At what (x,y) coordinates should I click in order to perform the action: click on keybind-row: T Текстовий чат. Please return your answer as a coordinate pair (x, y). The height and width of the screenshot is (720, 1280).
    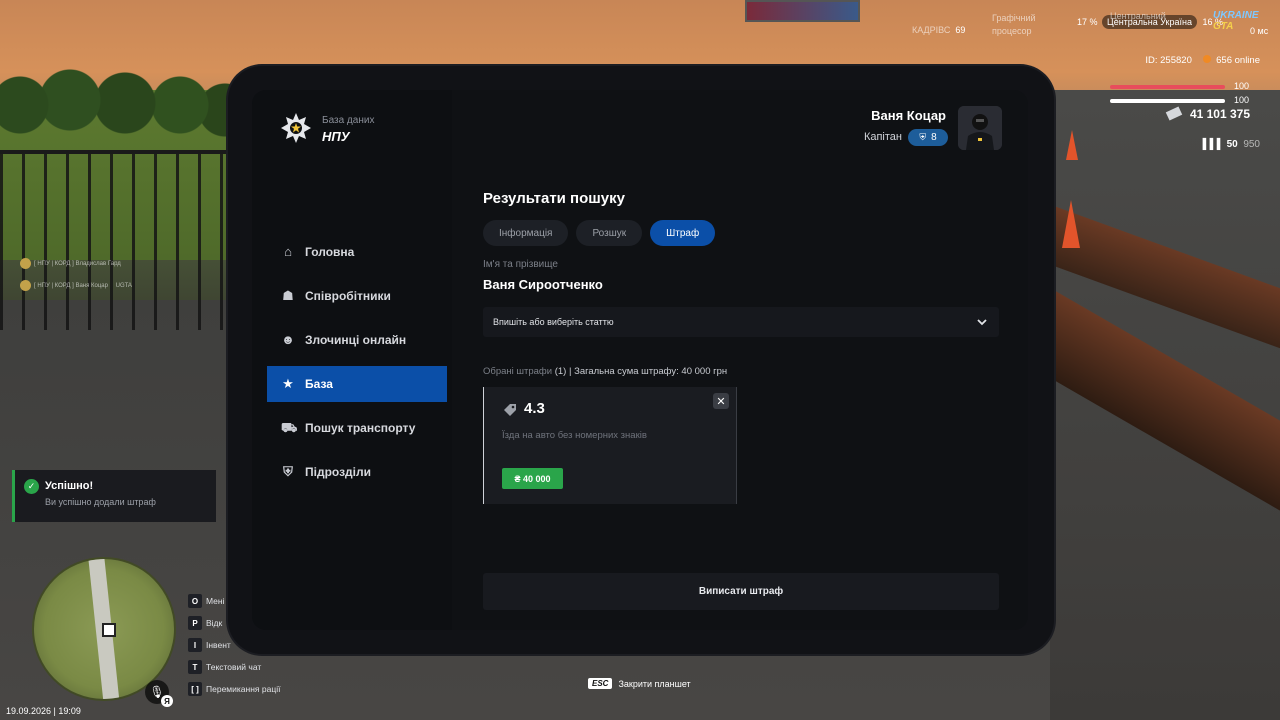
    Looking at the image, I should click on (234, 667).